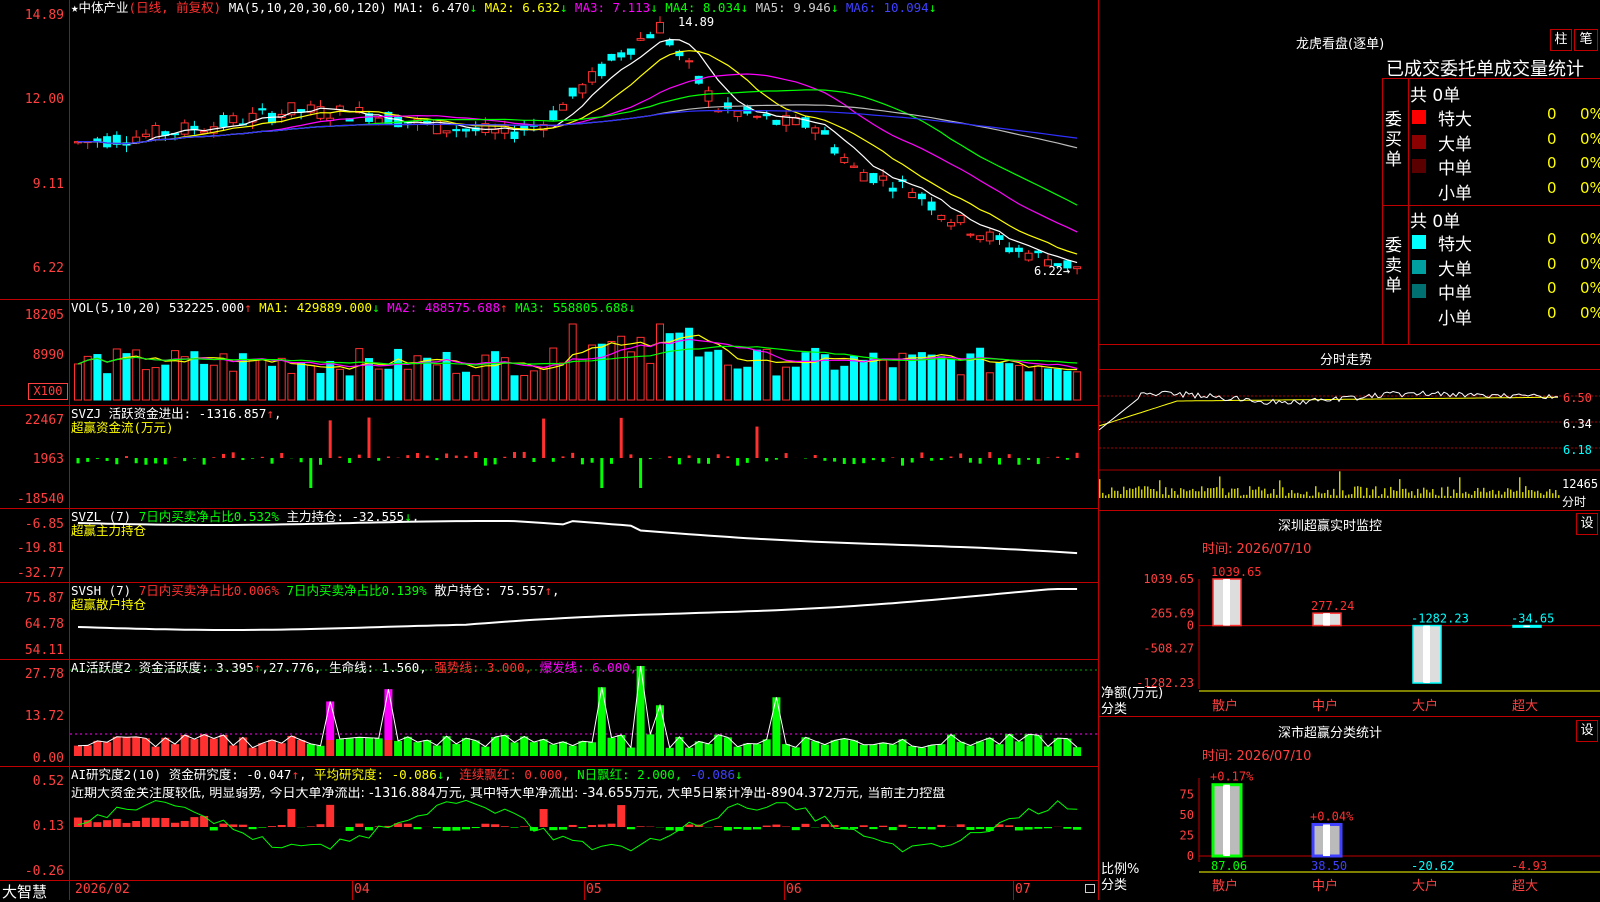 This screenshot has width=1600, height=902. Describe the element at coordinates (32, 356) in the screenshot. I see `vol-ytick: 8990` at that location.